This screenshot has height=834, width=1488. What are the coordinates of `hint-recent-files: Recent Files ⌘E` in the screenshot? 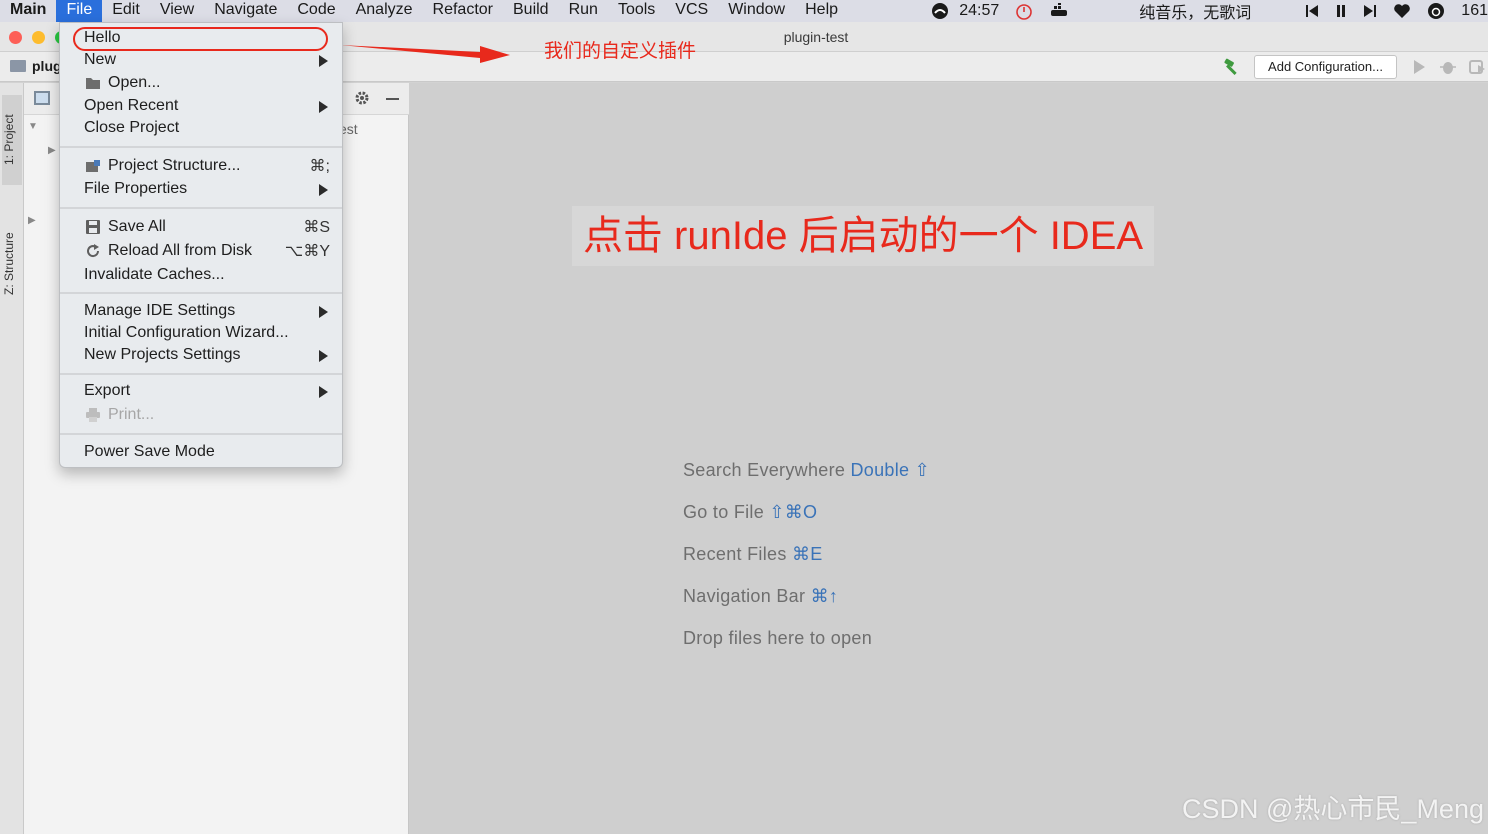 It's located at (753, 554).